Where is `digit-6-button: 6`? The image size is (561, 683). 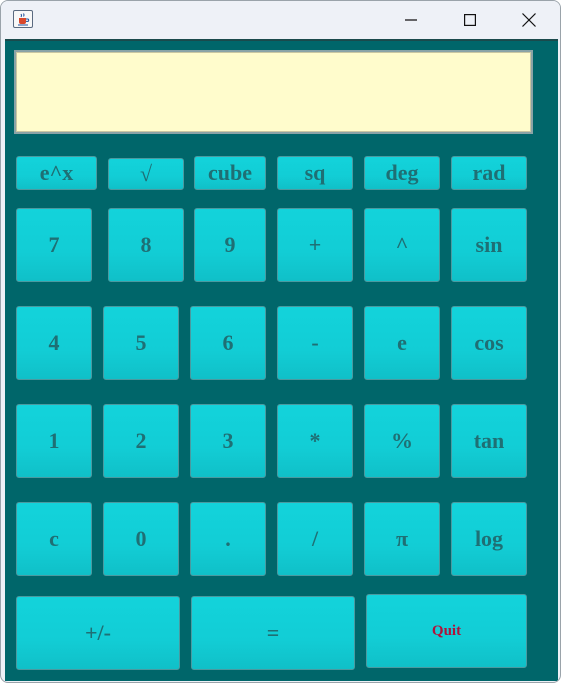
digit-6-button: 6 is located at coordinates (228, 343).